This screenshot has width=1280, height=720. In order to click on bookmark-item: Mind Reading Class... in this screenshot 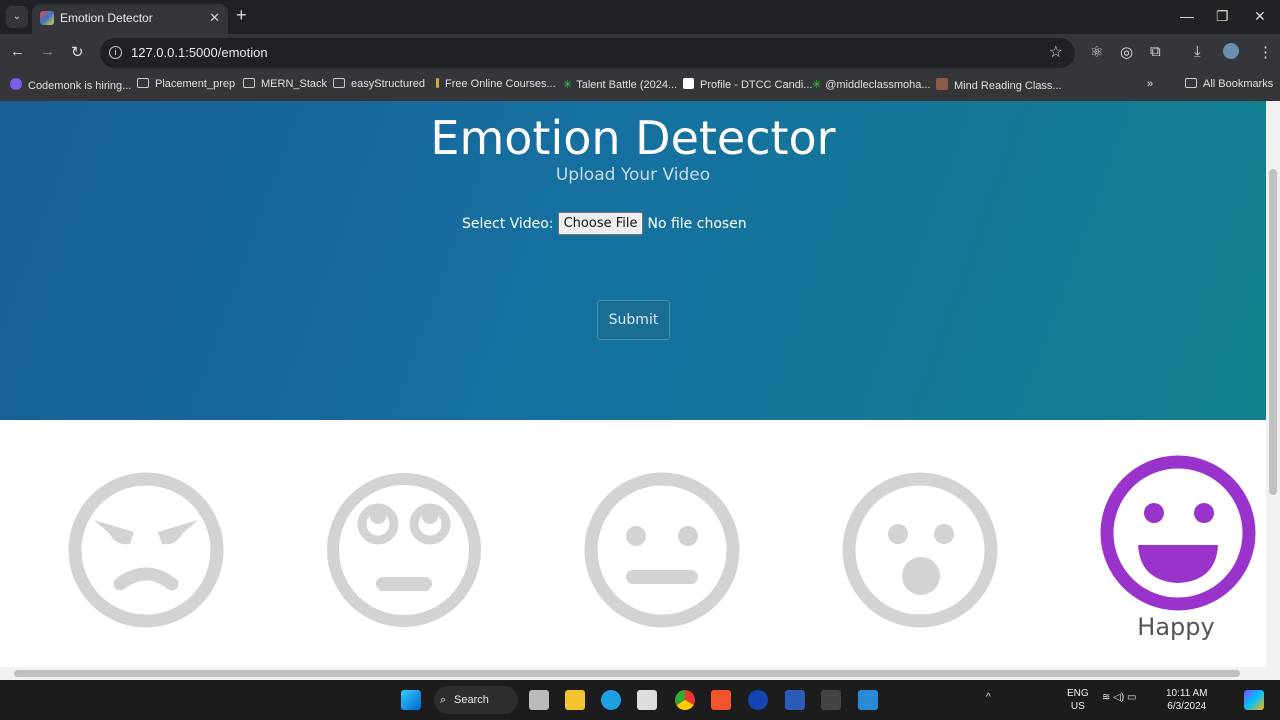, I will do `click(999, 85)`.